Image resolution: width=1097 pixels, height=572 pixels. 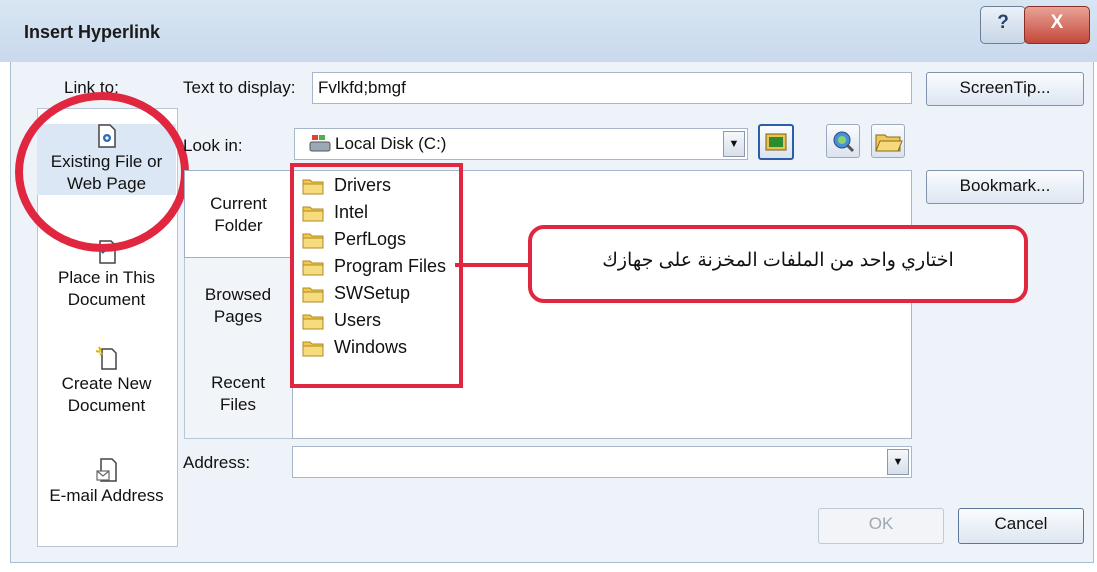 What do you see at coordinates (106, 495) in the screenshot?
I see `link-to-email-line1: E-mail Address` at bounding box center [106, 495].